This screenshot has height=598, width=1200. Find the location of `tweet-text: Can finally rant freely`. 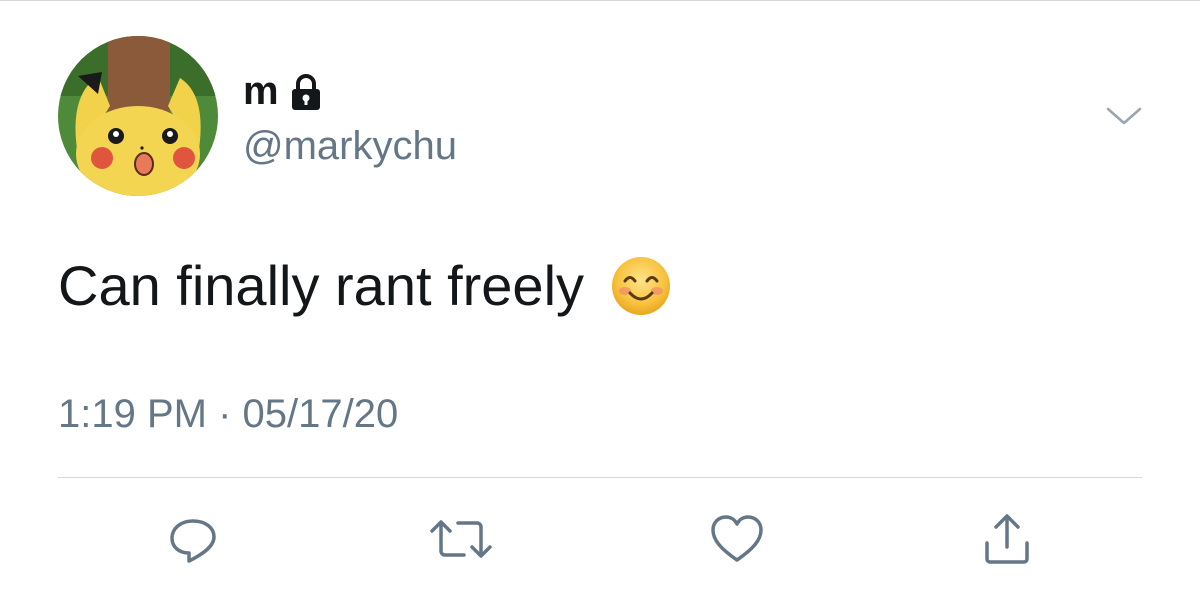

tweet-text: Can finally rant freely is located at coordinates (321, 285).